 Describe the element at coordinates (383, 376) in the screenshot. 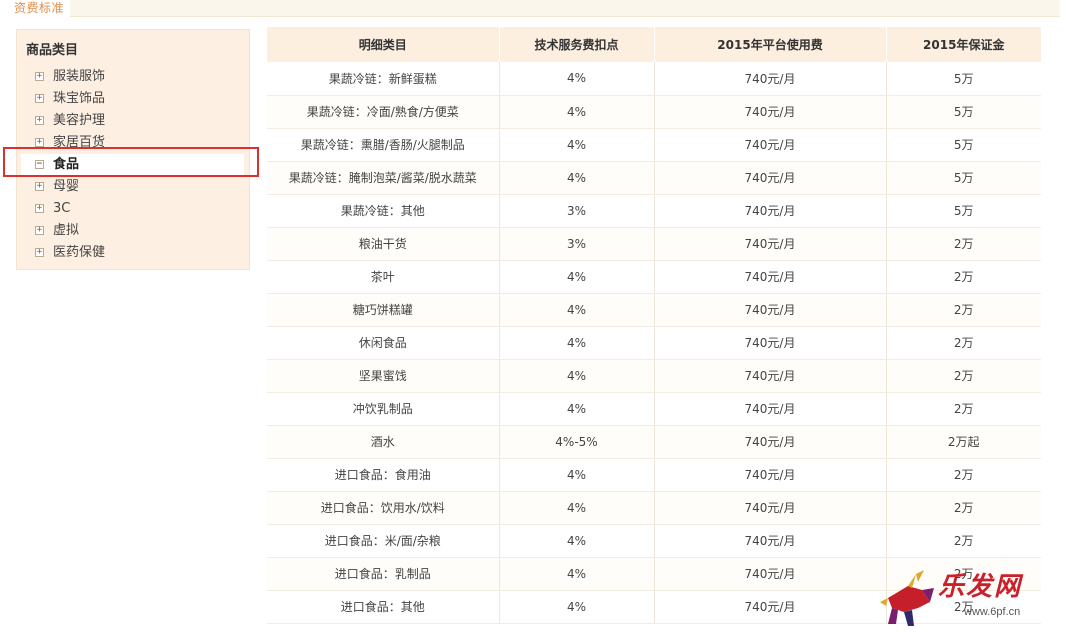

I see `cell-category: 坚果蜜饯` at that location.